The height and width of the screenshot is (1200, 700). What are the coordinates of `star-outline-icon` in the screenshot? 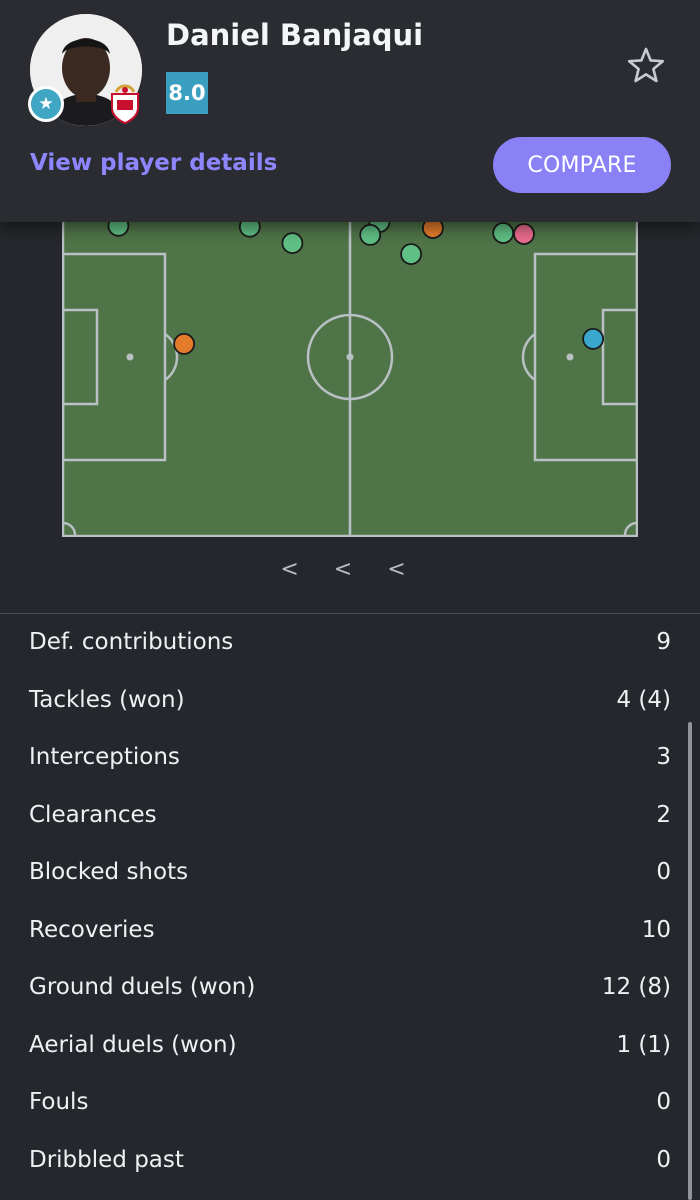 It's located at (646, 66).